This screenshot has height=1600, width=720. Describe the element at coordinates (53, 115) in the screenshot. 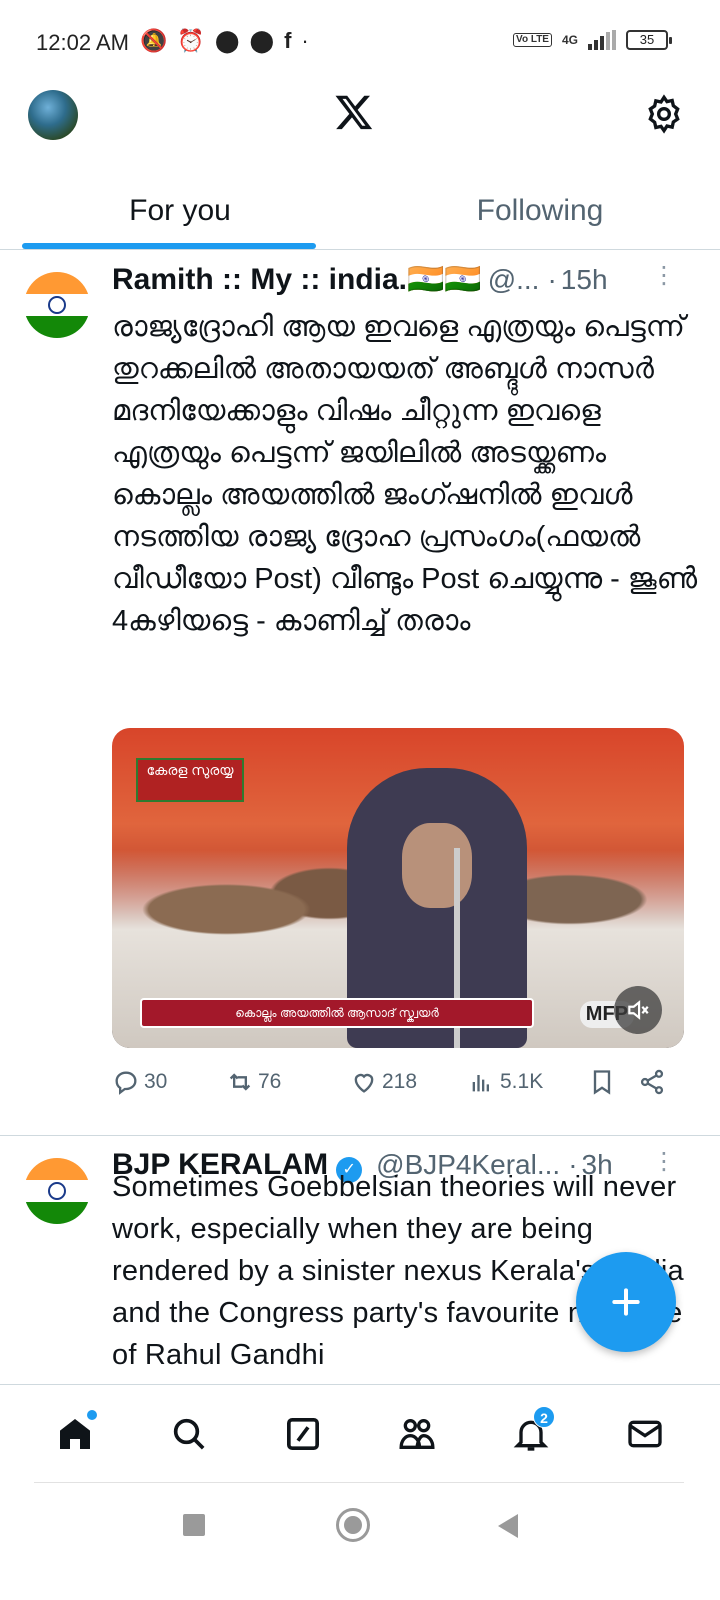

I see `profile-avatar` at that location.